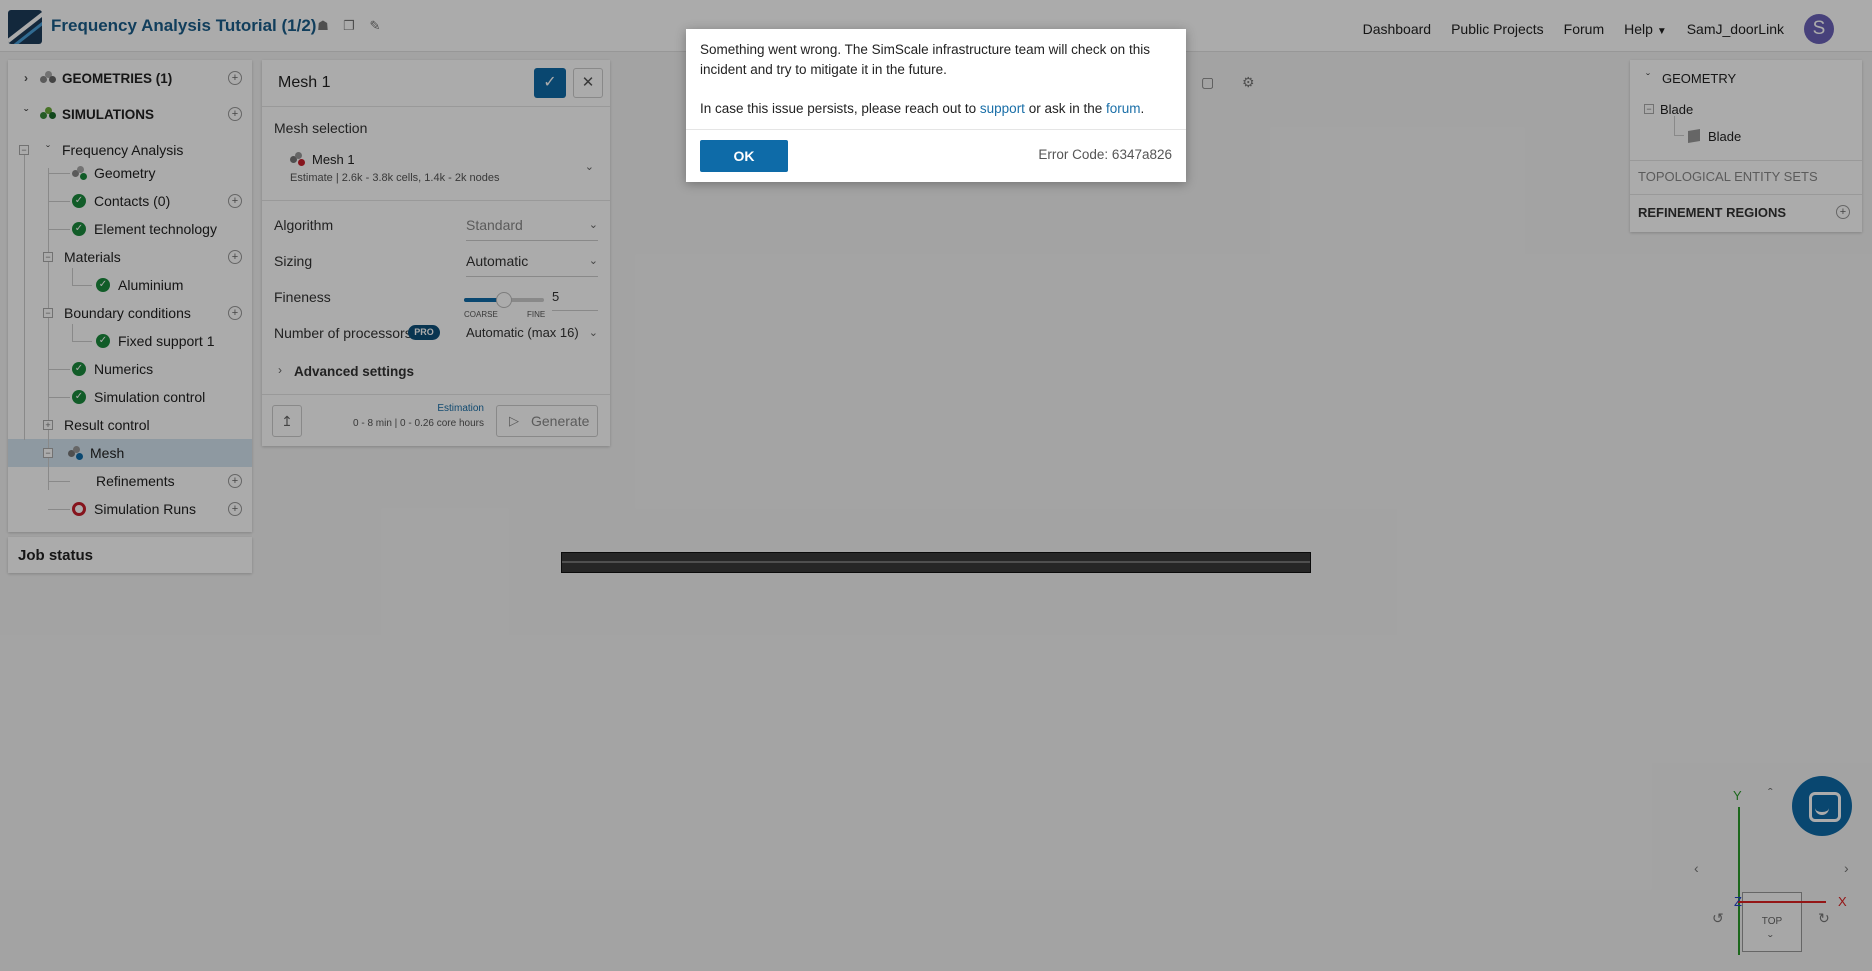 The image size is (1872, 971). Describe the element at coordinates (1123, 108) in the screenshot. I see `forum-link: forum` at that location.